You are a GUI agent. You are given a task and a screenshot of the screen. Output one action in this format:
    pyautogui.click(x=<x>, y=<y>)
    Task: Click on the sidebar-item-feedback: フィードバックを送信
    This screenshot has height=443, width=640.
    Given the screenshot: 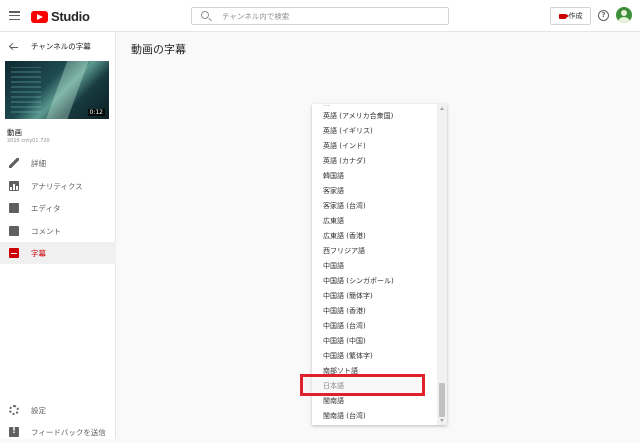 What is the action you would take?
    pyautogui.click(x=58, y=432)
    